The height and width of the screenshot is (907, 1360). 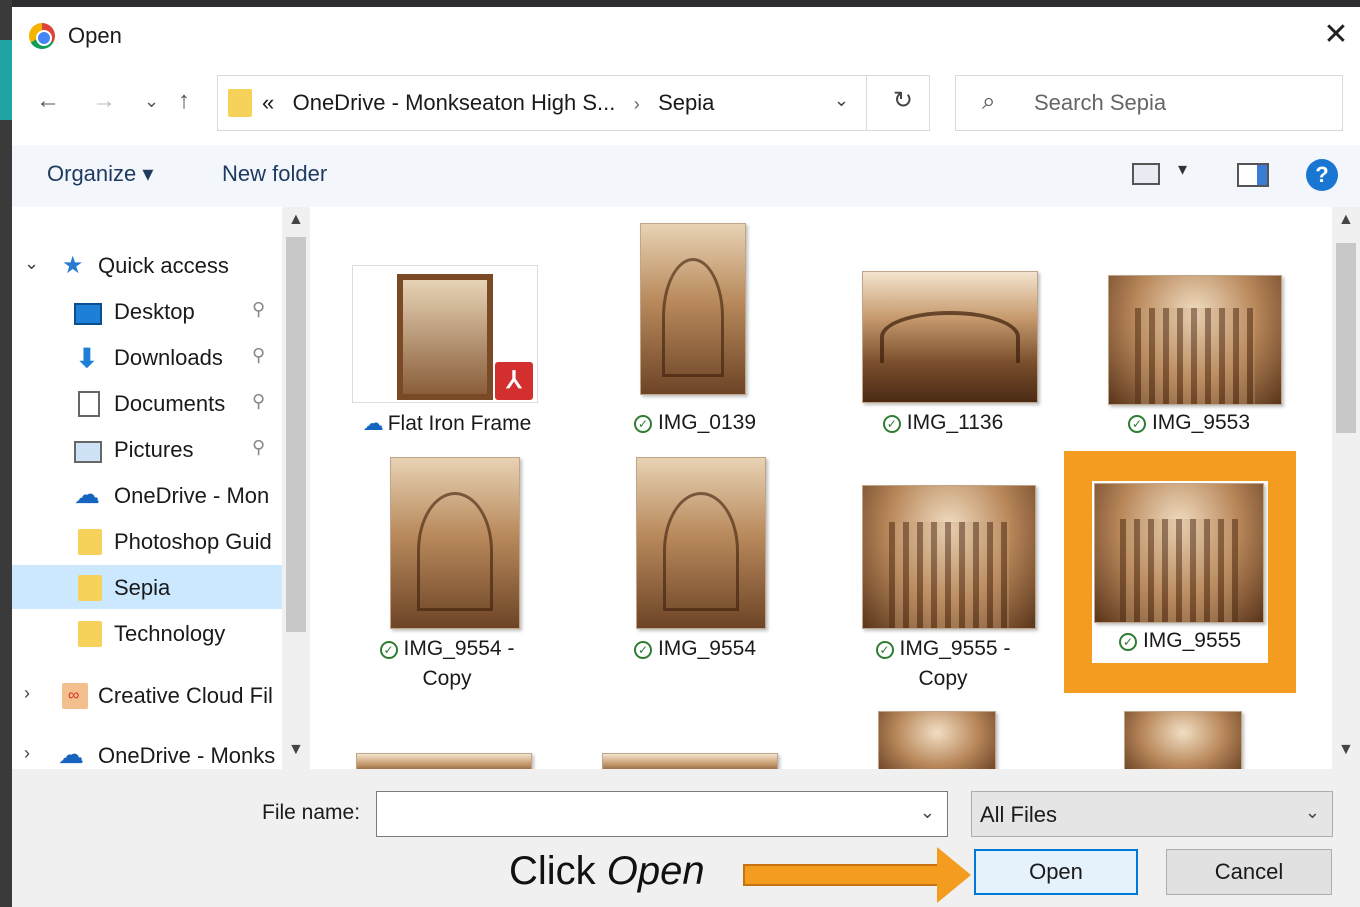 What do you see at coordinates (1249, 872) in the screenshot?
I see `cancel-button: Cancel` at bounding box center [1249, 872].